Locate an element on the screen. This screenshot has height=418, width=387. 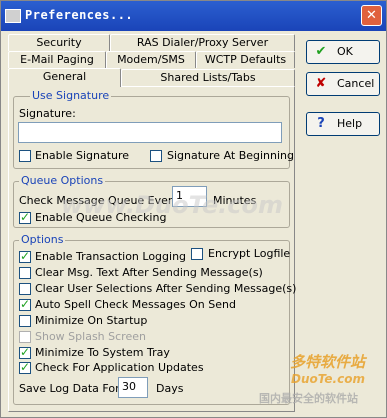
tab-label: Security is located at coordinates (59, 42).